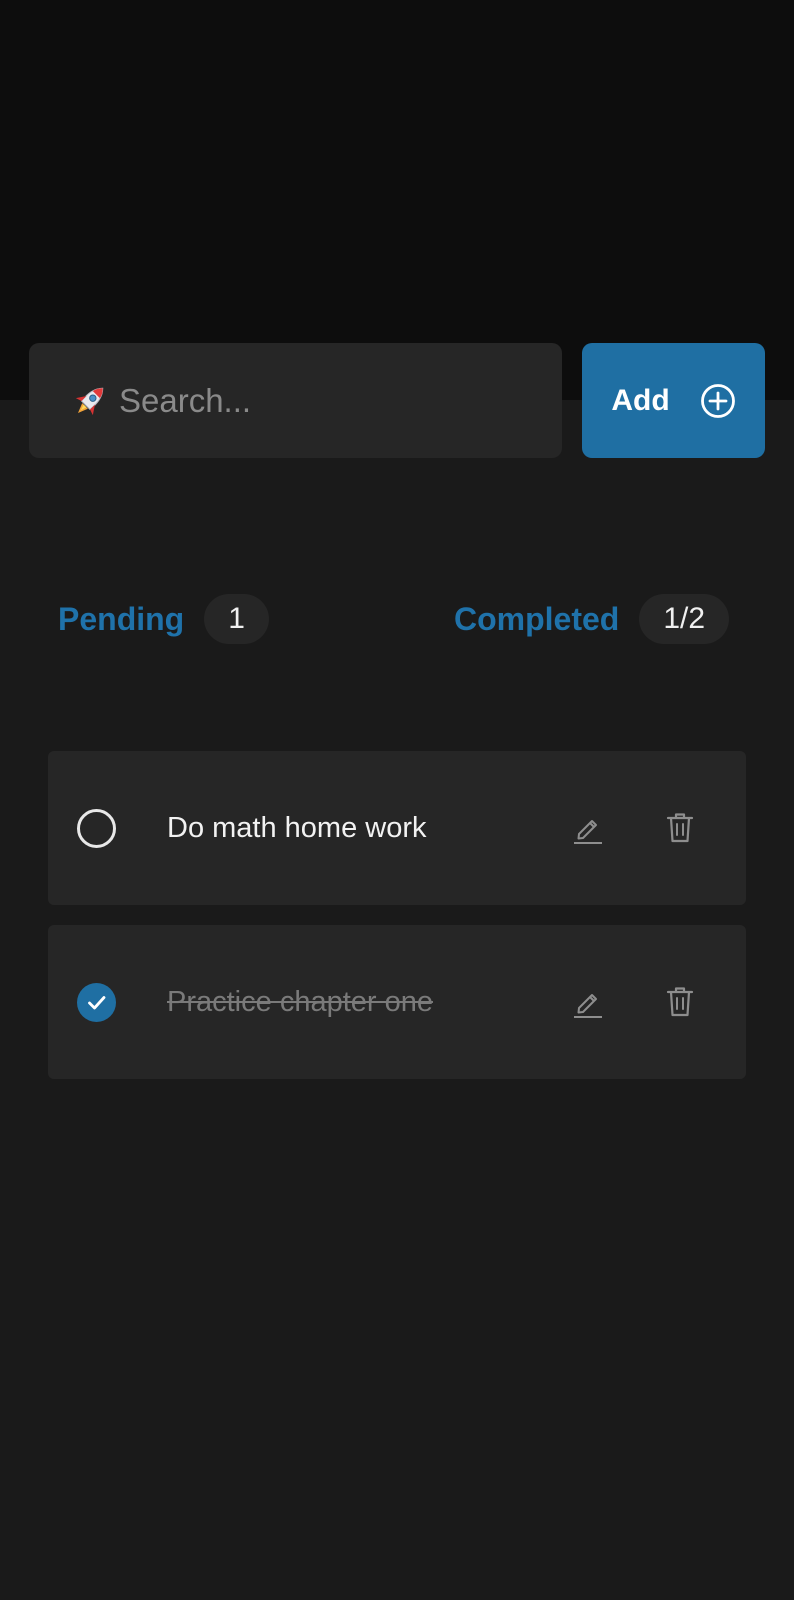  I want to click on completed-count-badge: 1/2, so click(684, 619).